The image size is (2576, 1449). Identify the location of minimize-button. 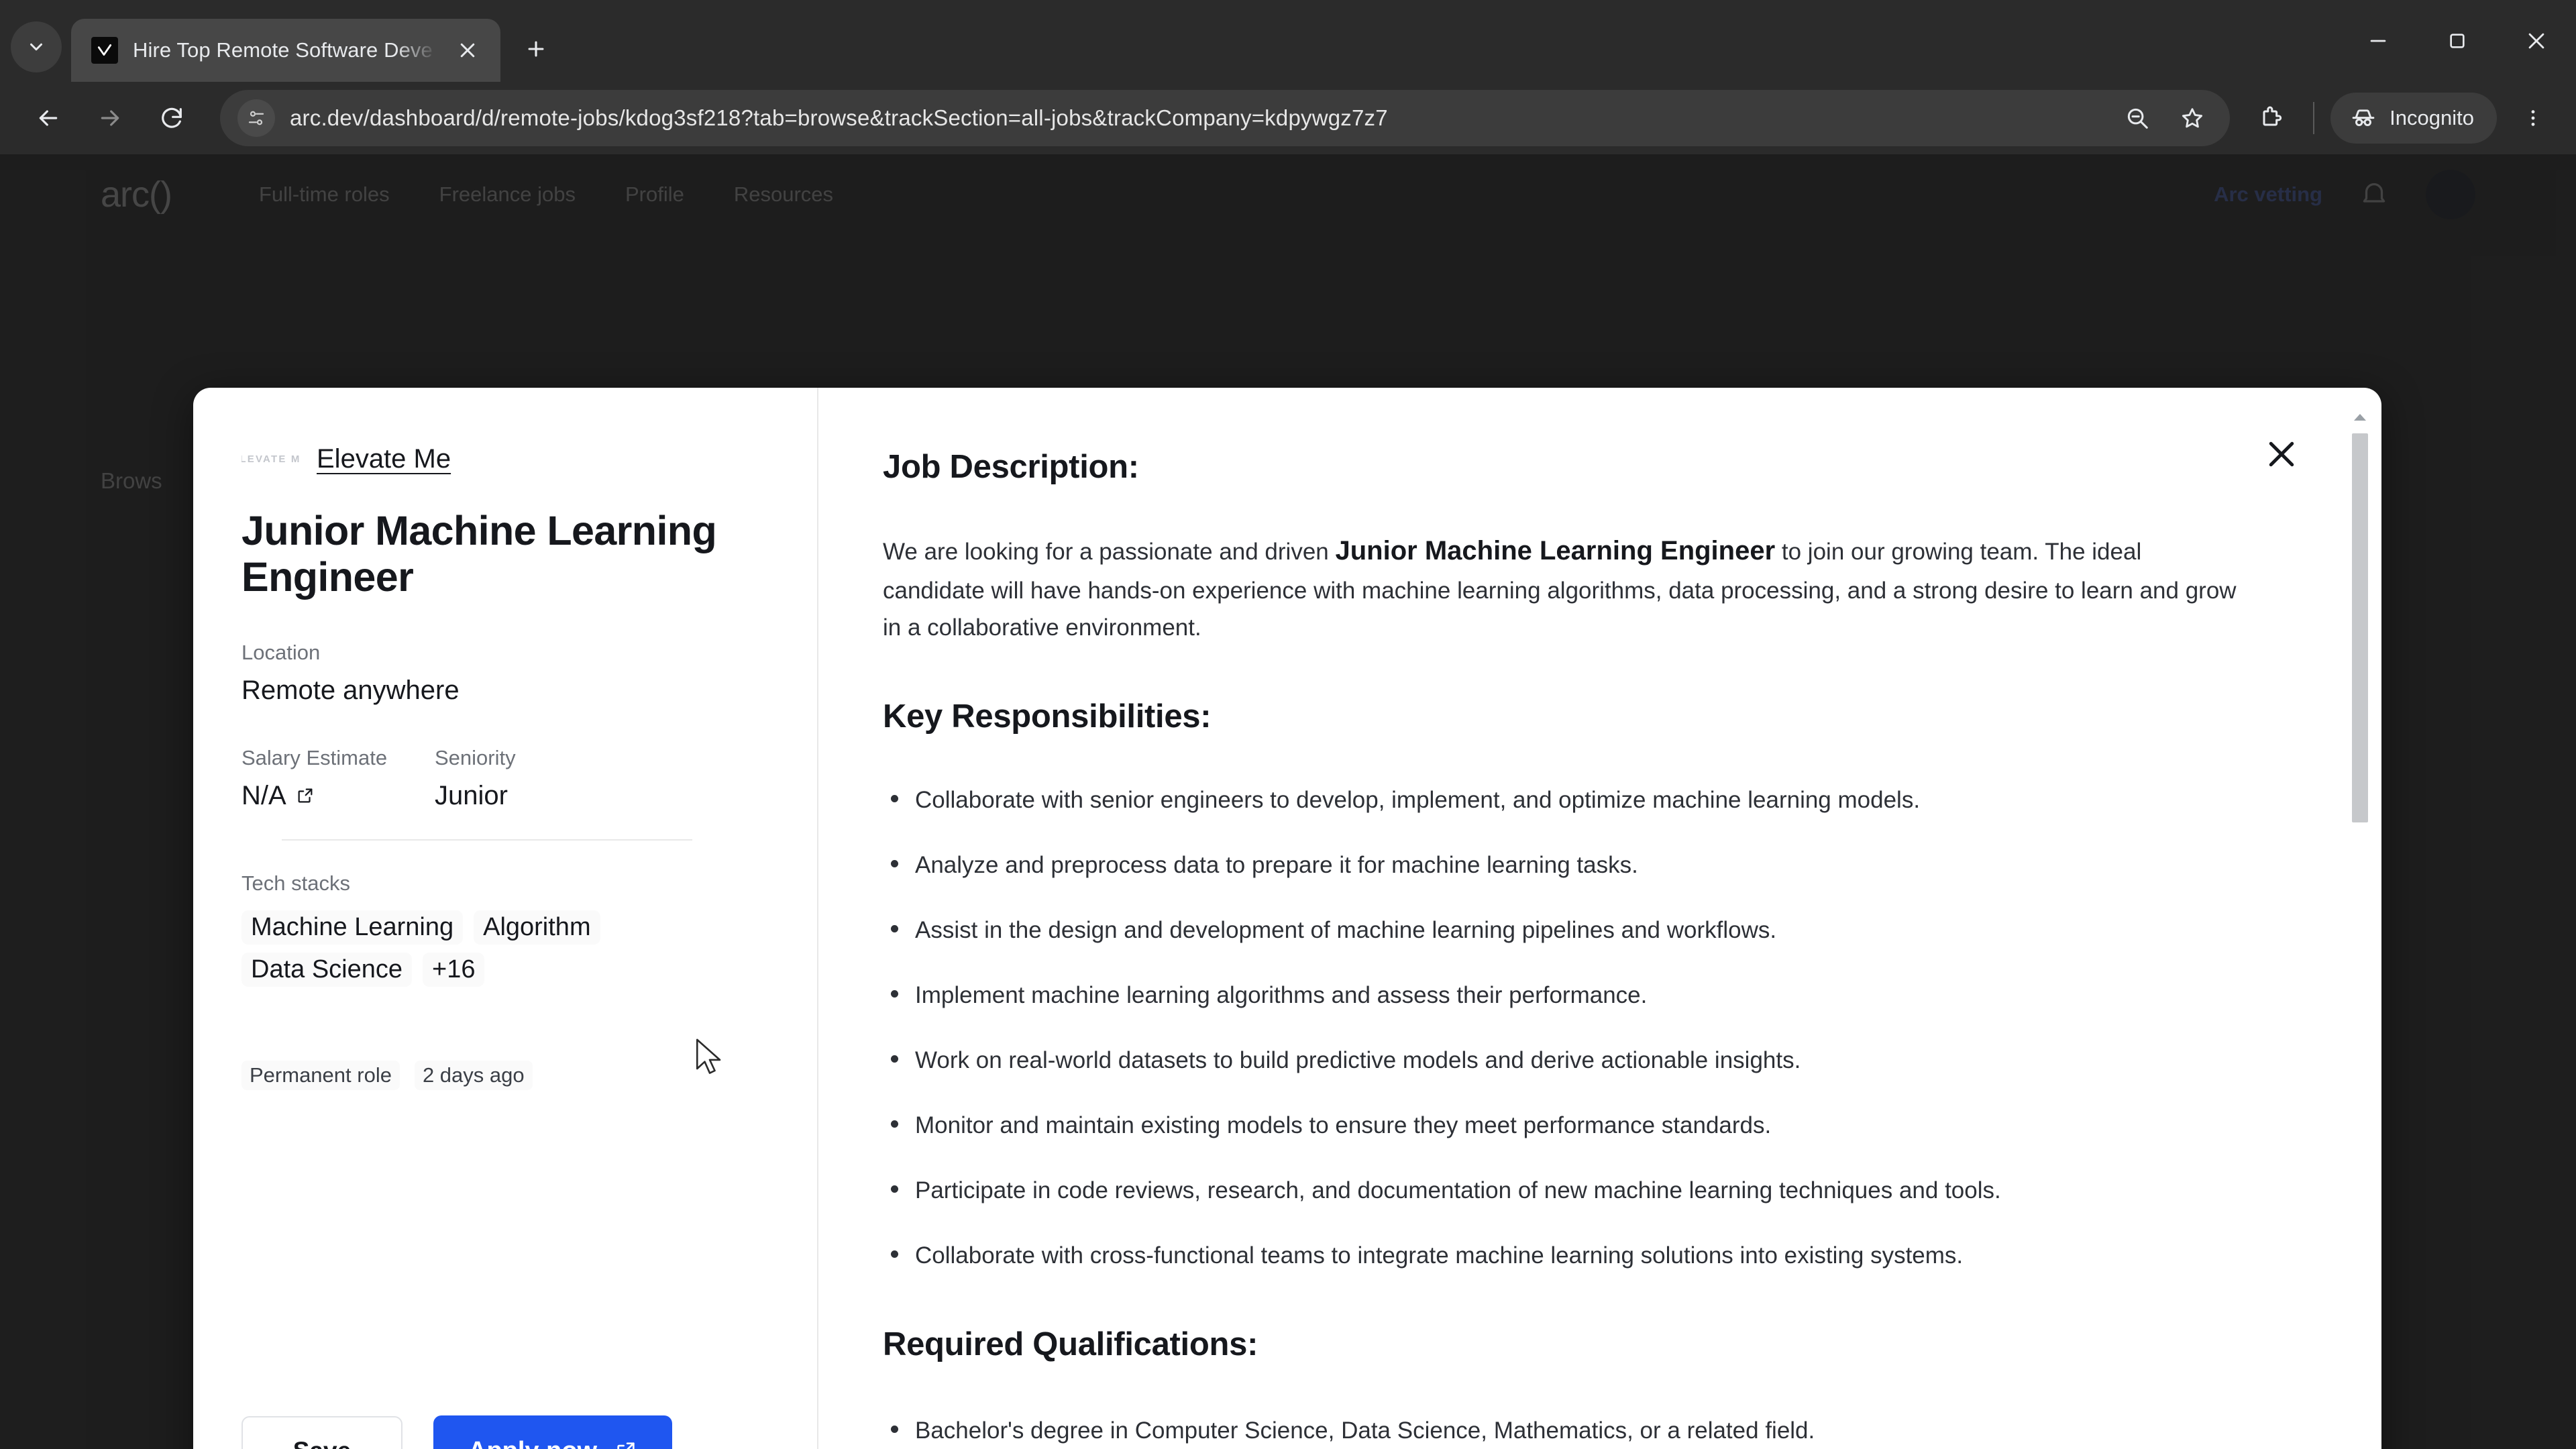
(2378, 41).